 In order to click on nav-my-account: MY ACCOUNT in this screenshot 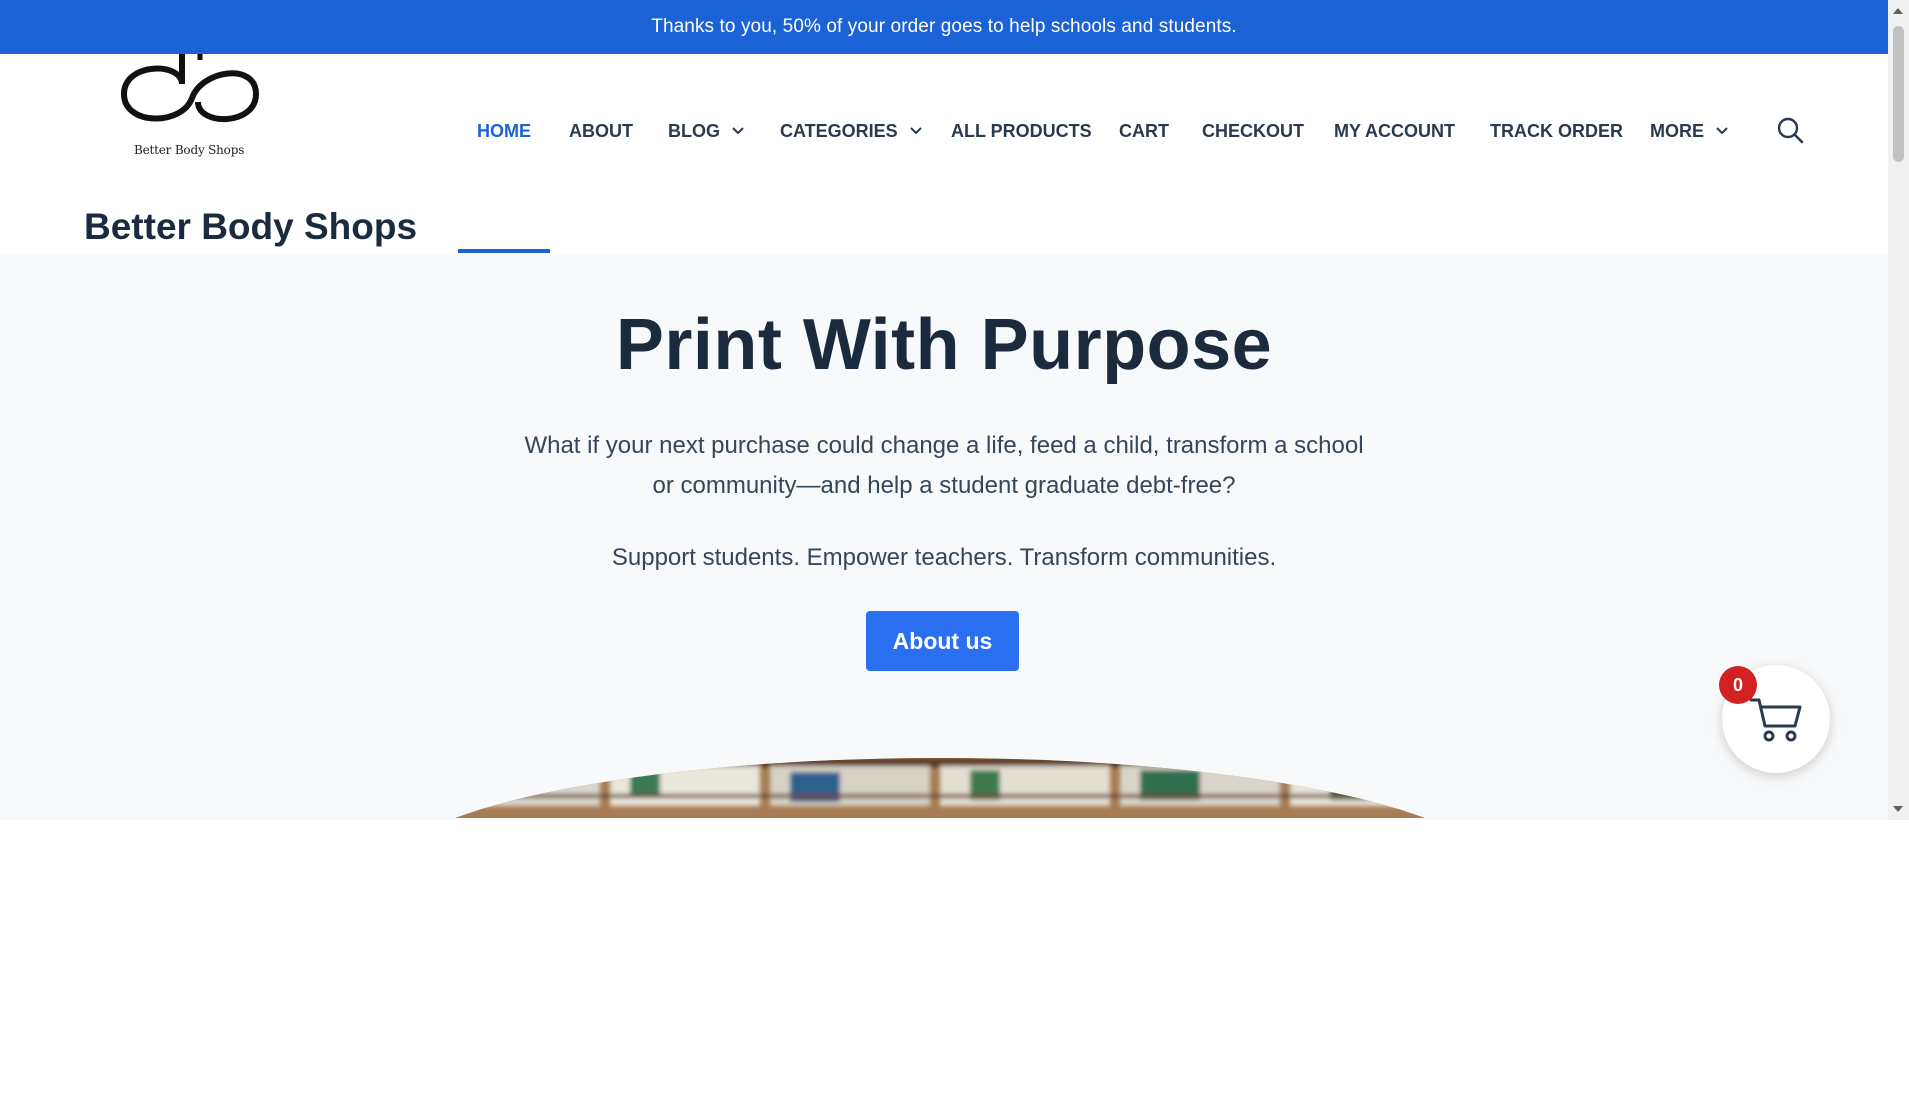, I will do `click(1394, 131)`.